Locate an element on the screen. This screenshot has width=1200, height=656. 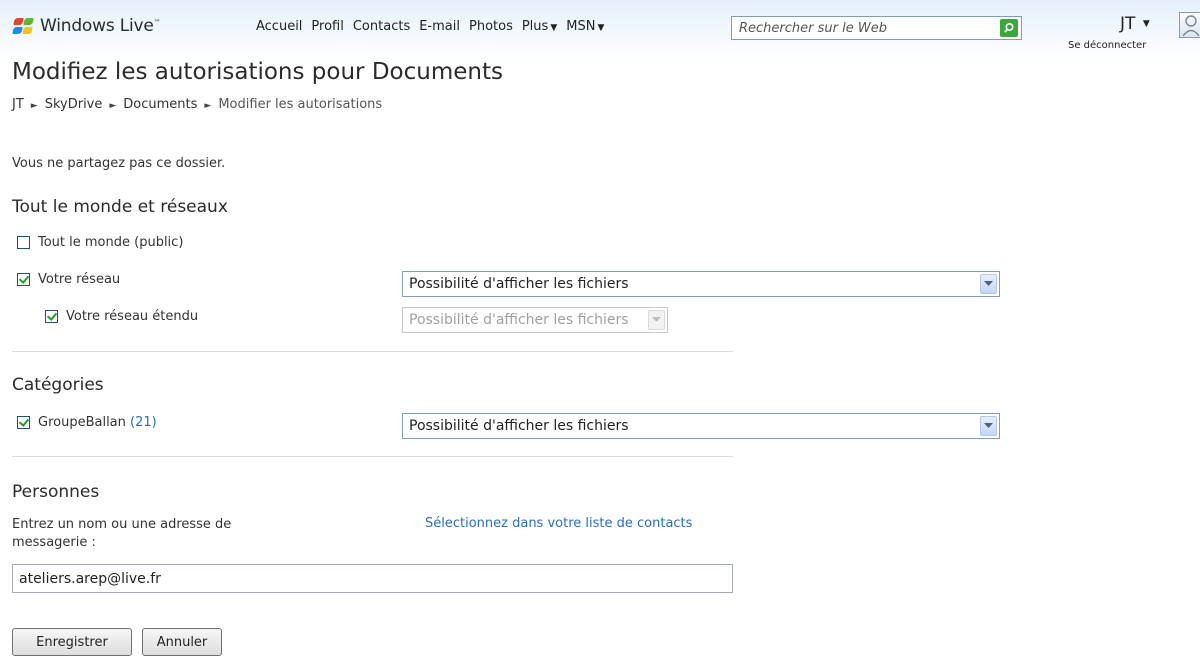
user-avatar-icon is located at coordinates (1191, 26).